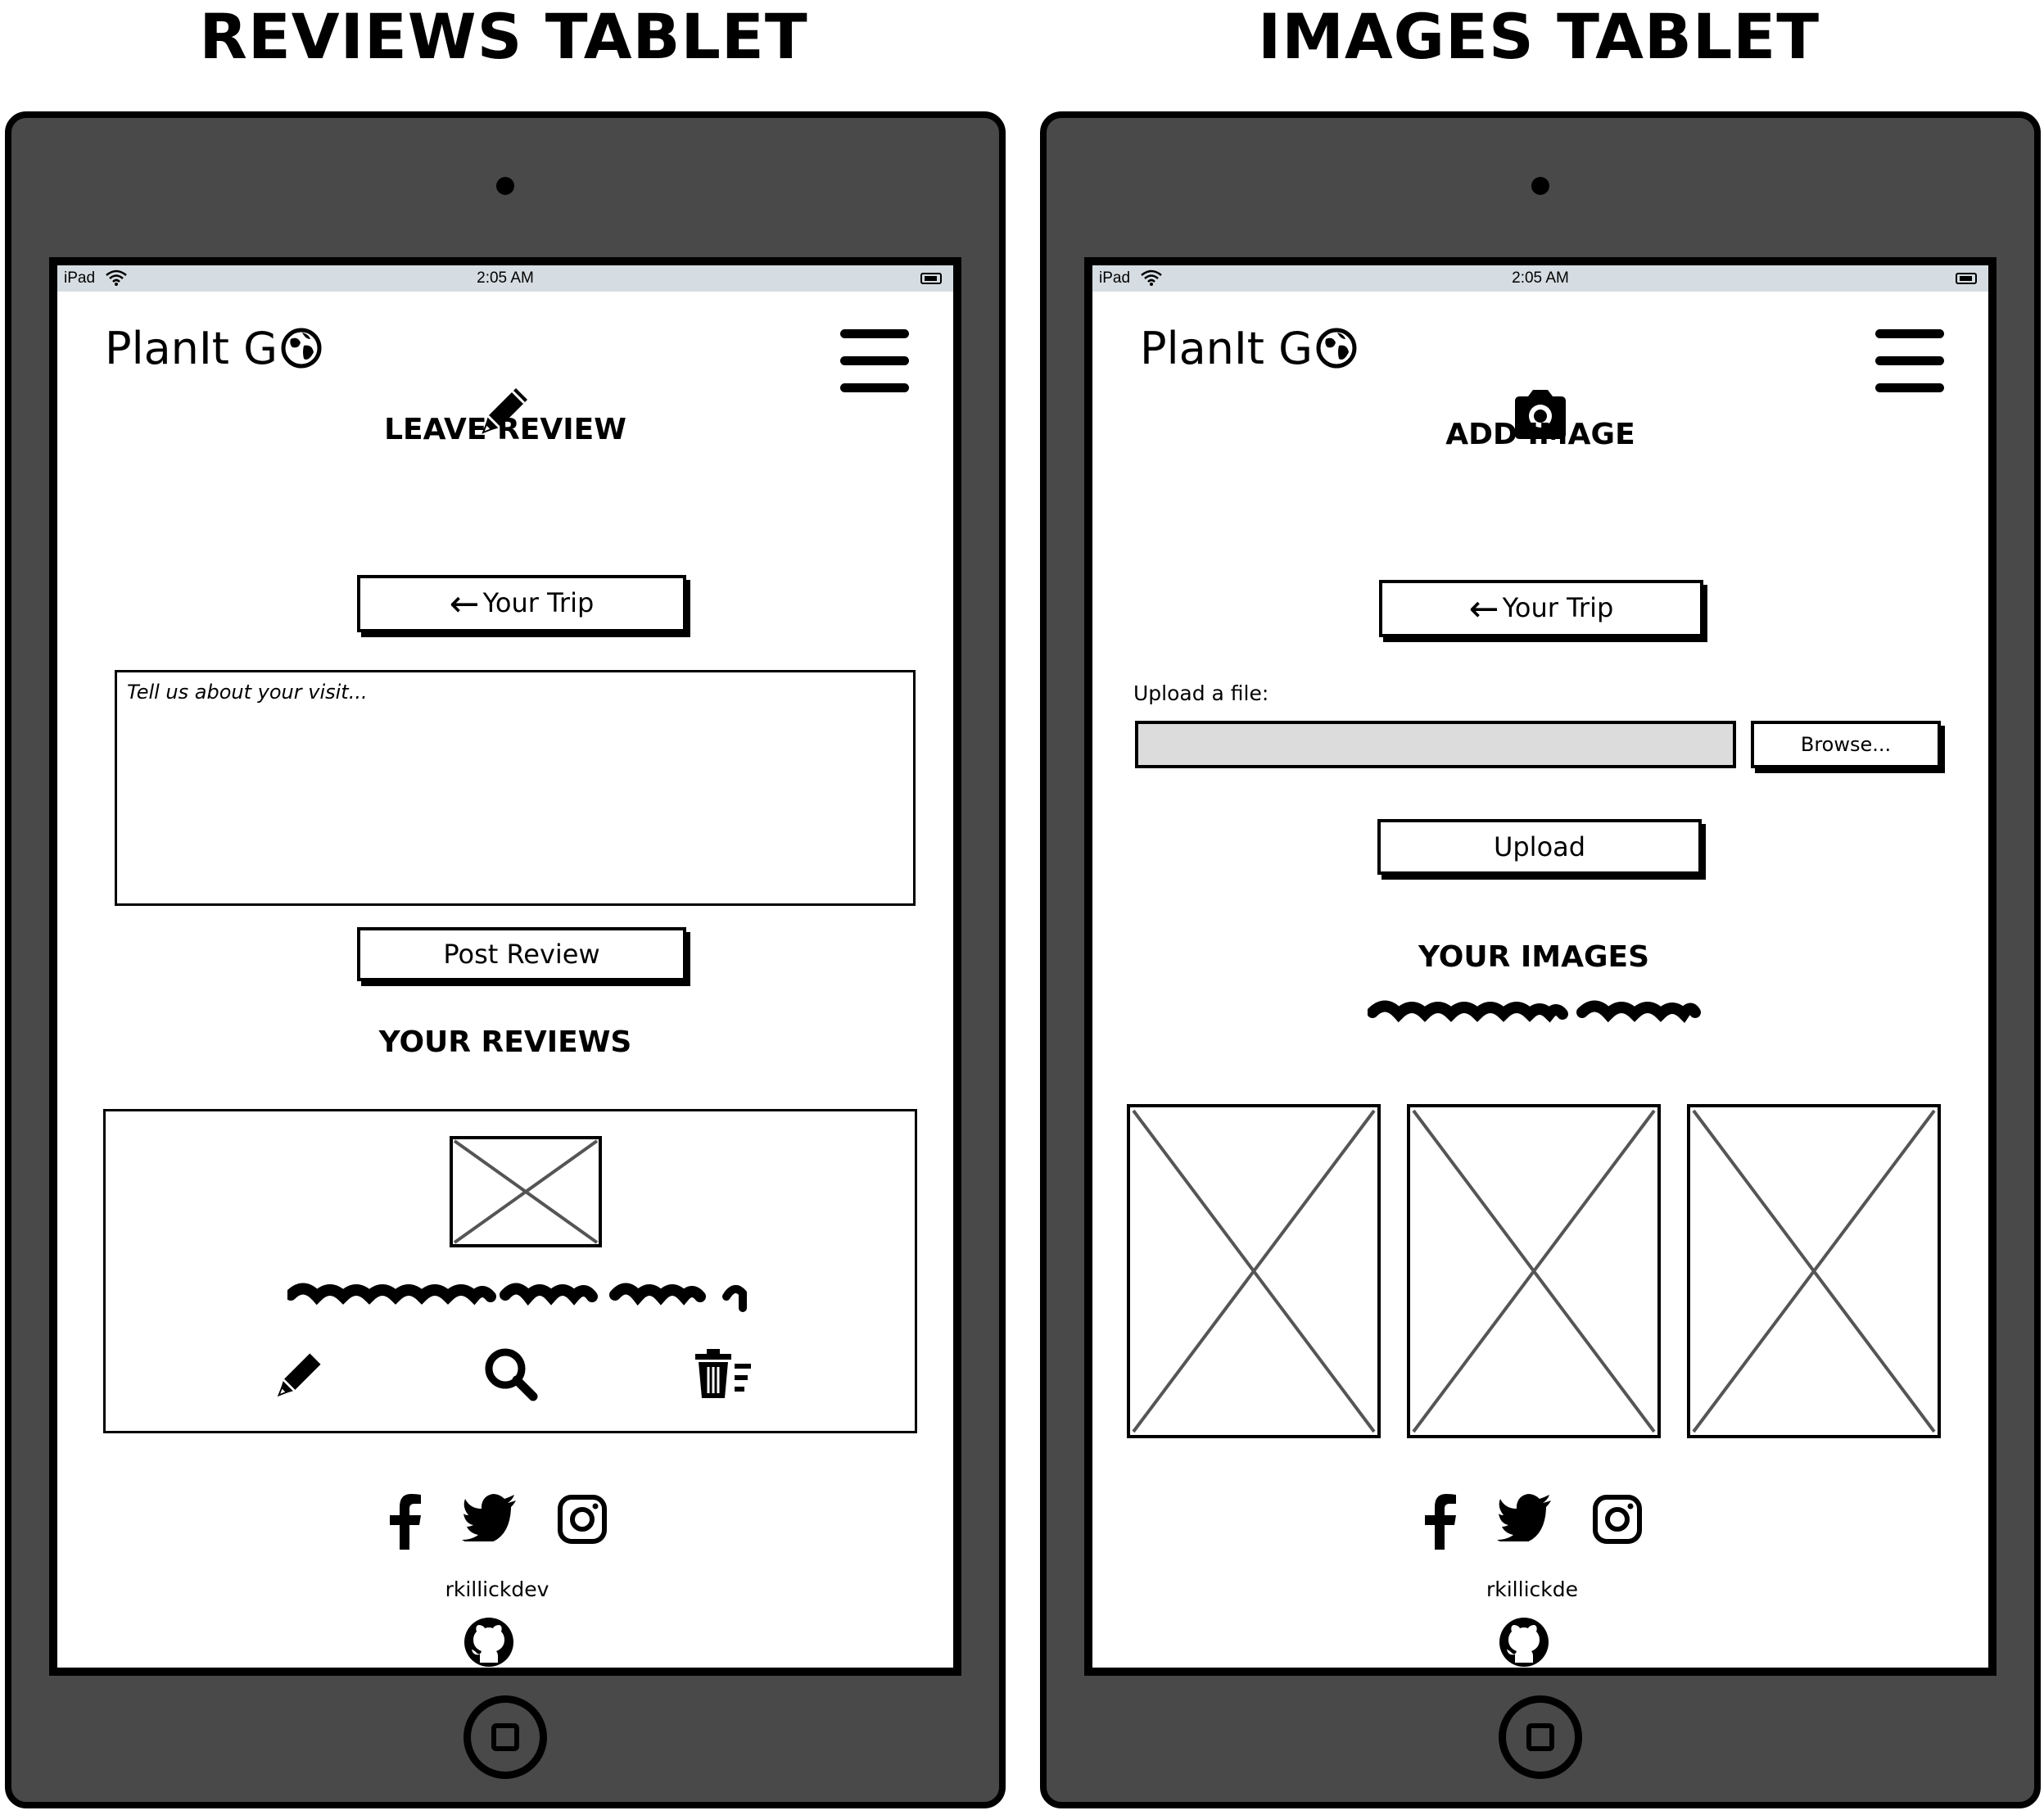  What do you see at coordinates (511, 1376) in the screenshot?
I see `view-review-search-icon` at bounding box center [511, 1376].